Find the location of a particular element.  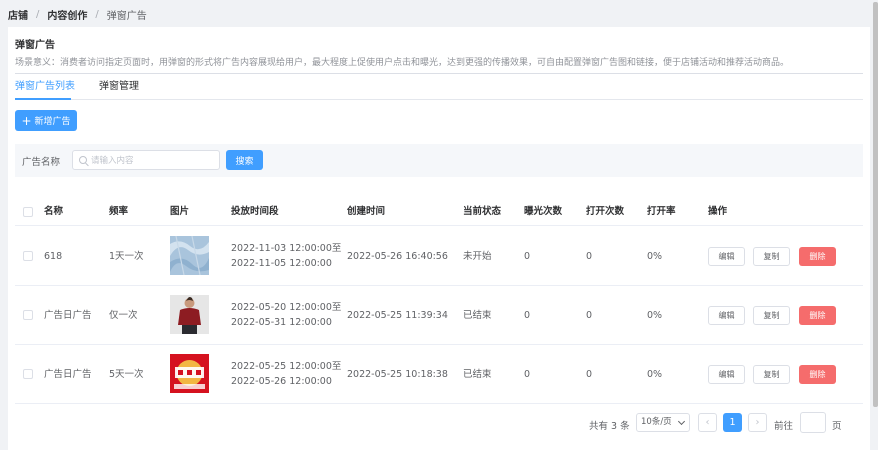

column-header-period: 投放时间段 is located at coordinates (255, 211).